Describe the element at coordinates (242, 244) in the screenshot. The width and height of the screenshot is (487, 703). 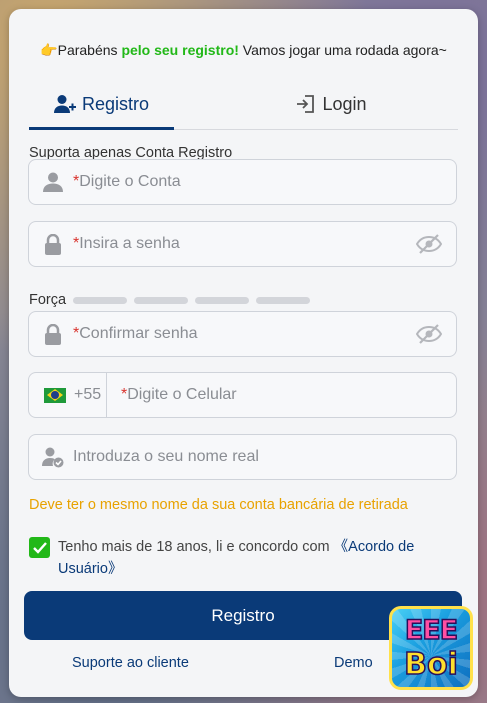
I see `password-input: *Insira a senha` at that location.